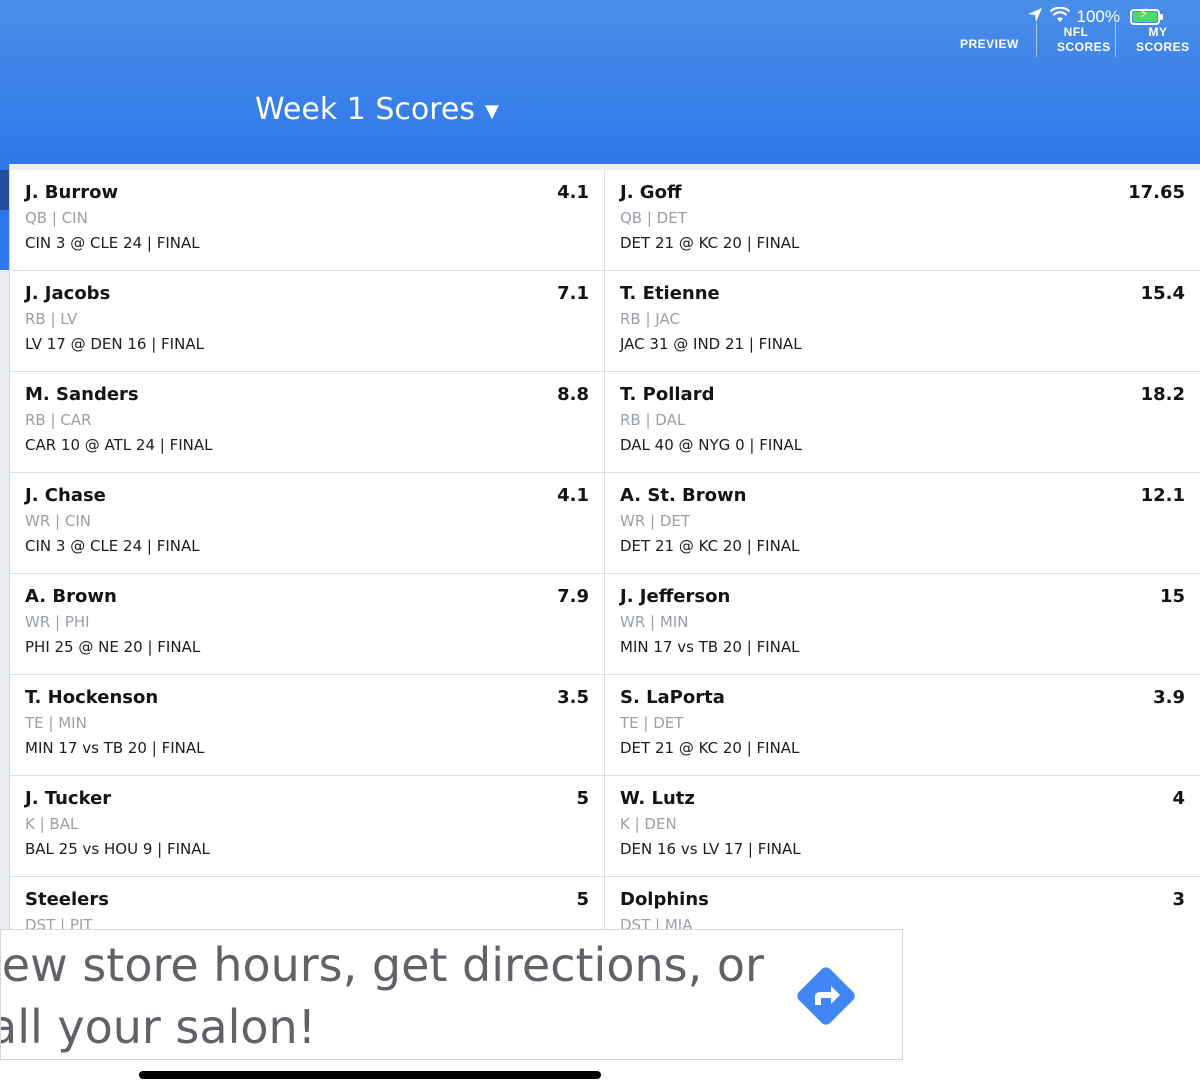  What do you see at coordinates (672, 697) in the screenshot?
I see `player-name: S. LaPorta` at bounding box center [672, 697].